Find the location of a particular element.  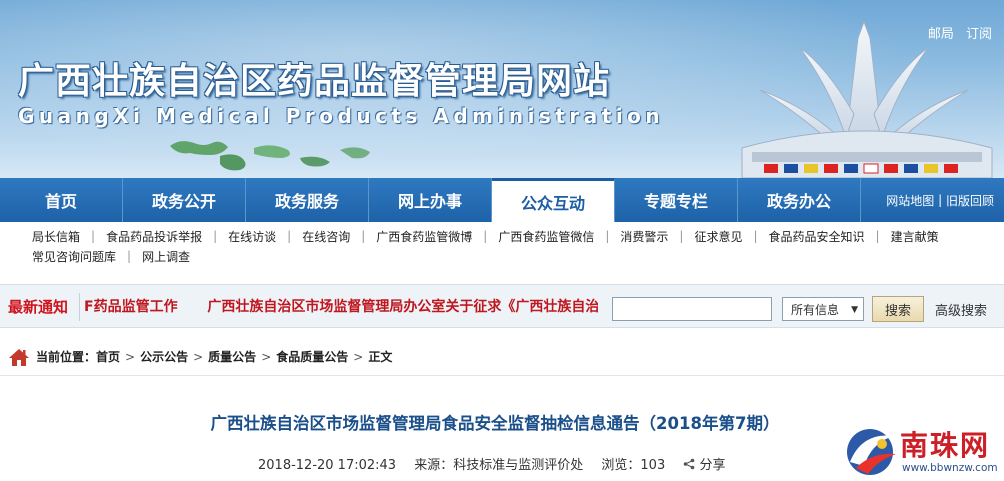

article-source-label: 来源： is located at coordinates (434, 465).